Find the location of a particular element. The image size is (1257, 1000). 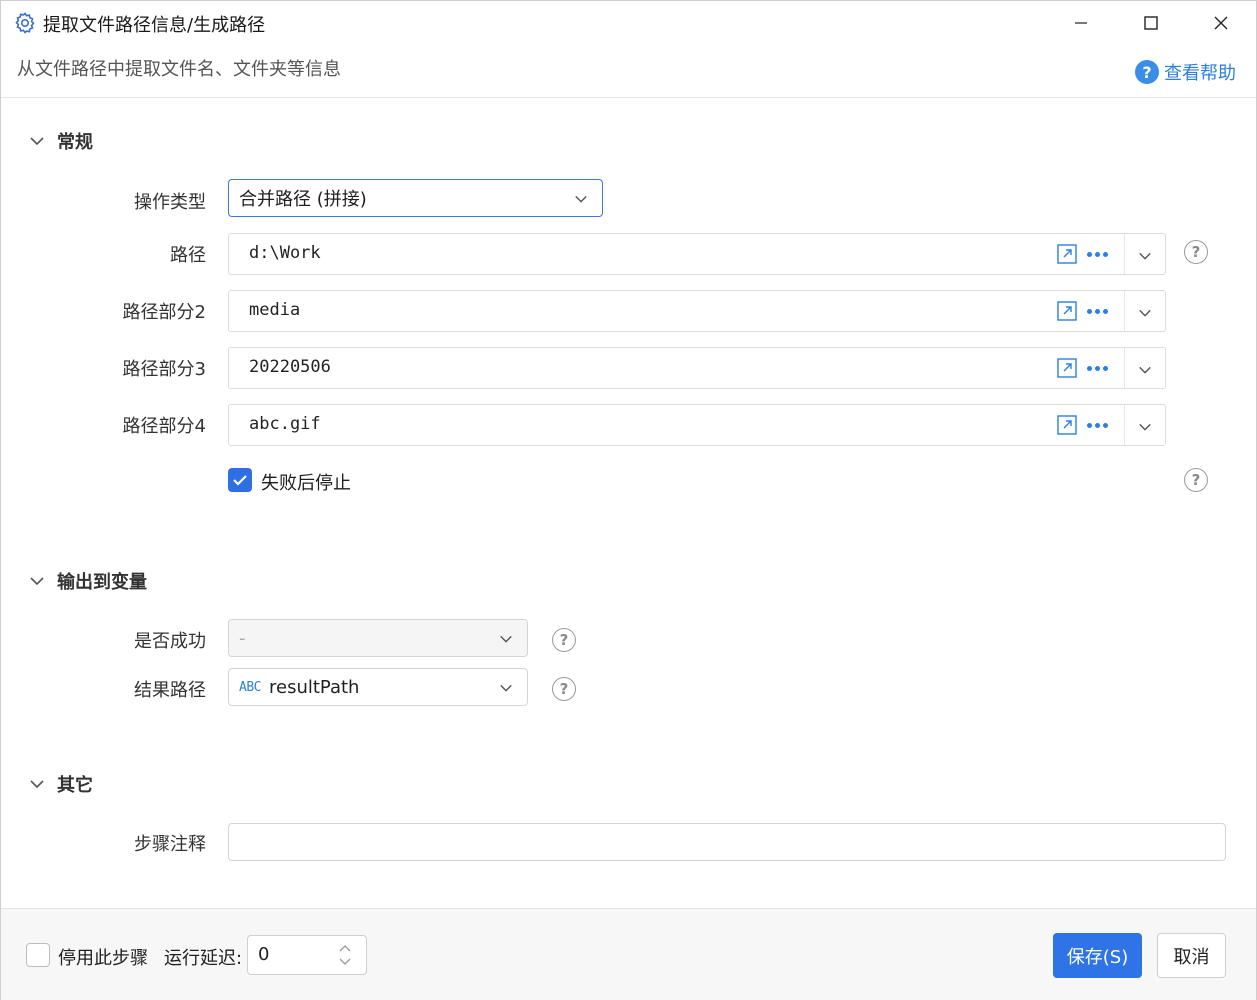

title-bar: 提取文件路径信息/生成路径 is located at coordinates (628, 23).